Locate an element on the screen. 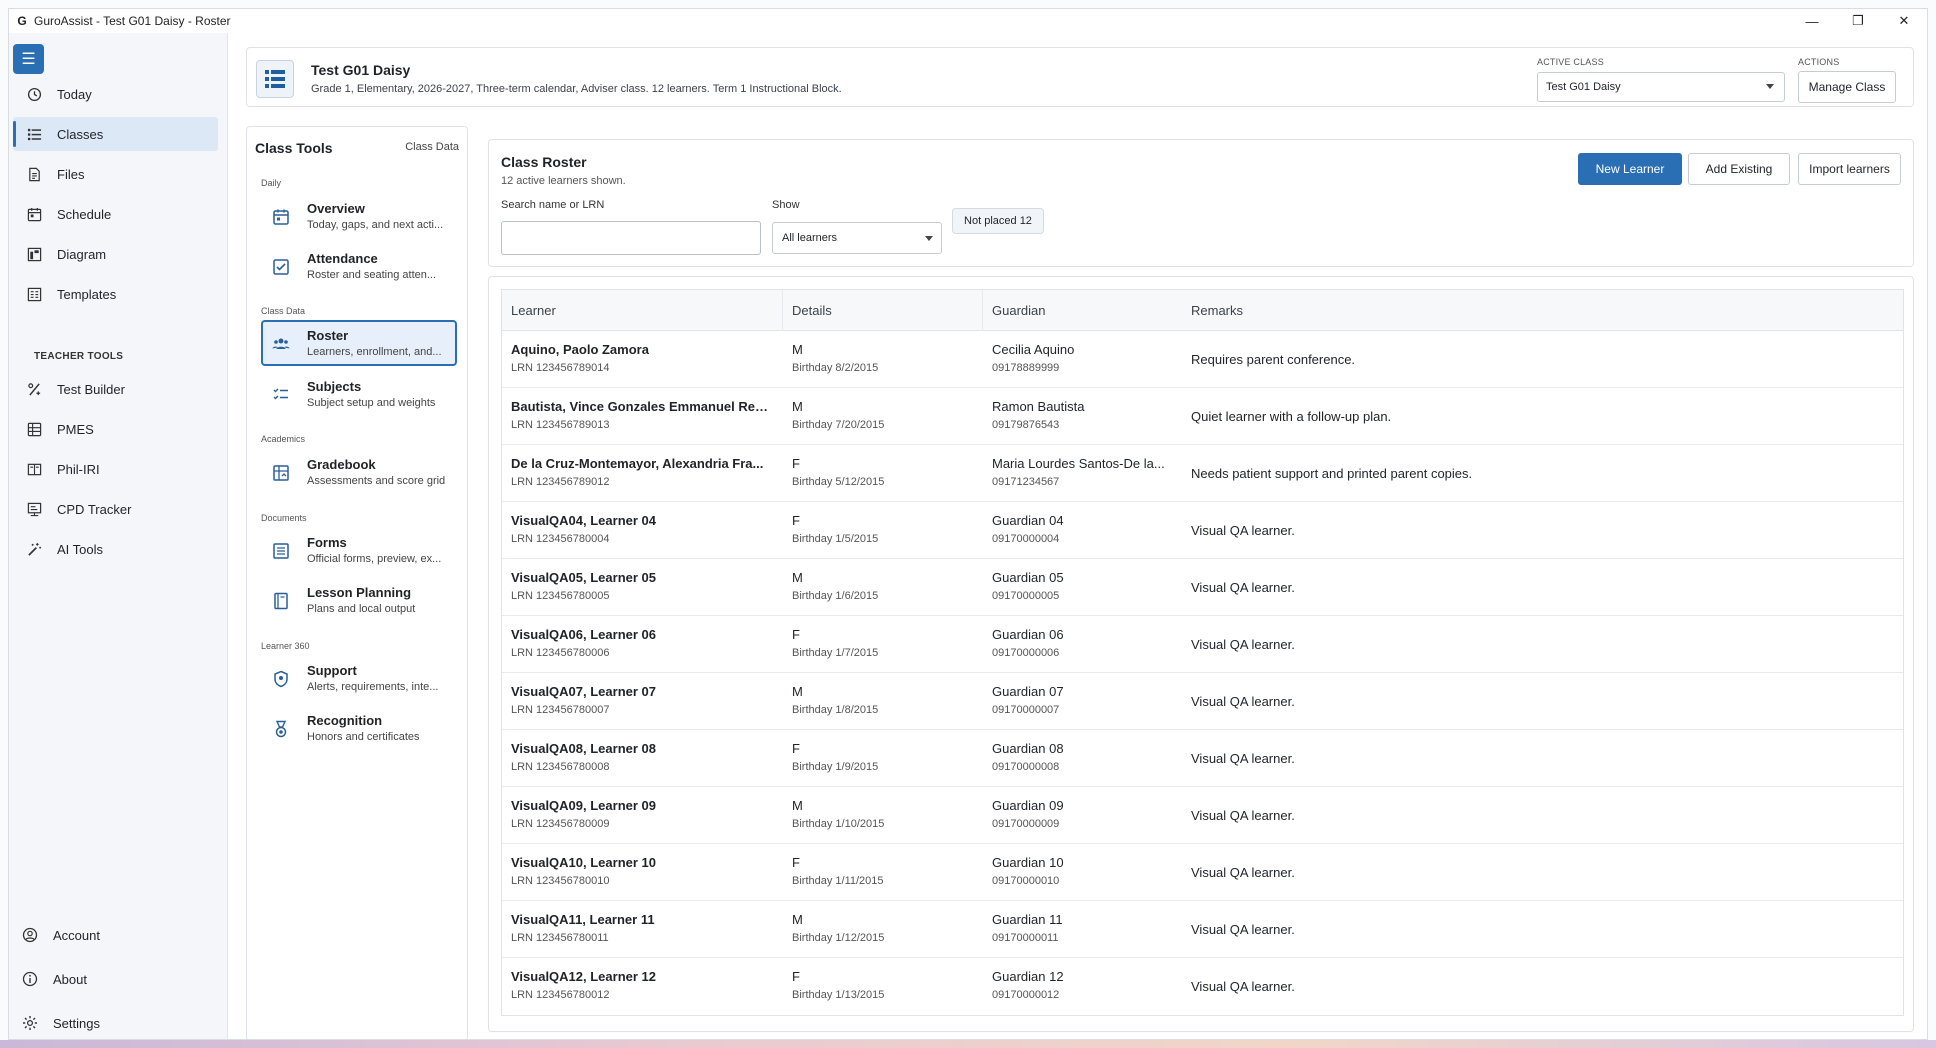 This screenshot has height=1048, width=1936. nav-item-cpd-tracker: CPD Tracker is located at coordinates (115, 509).